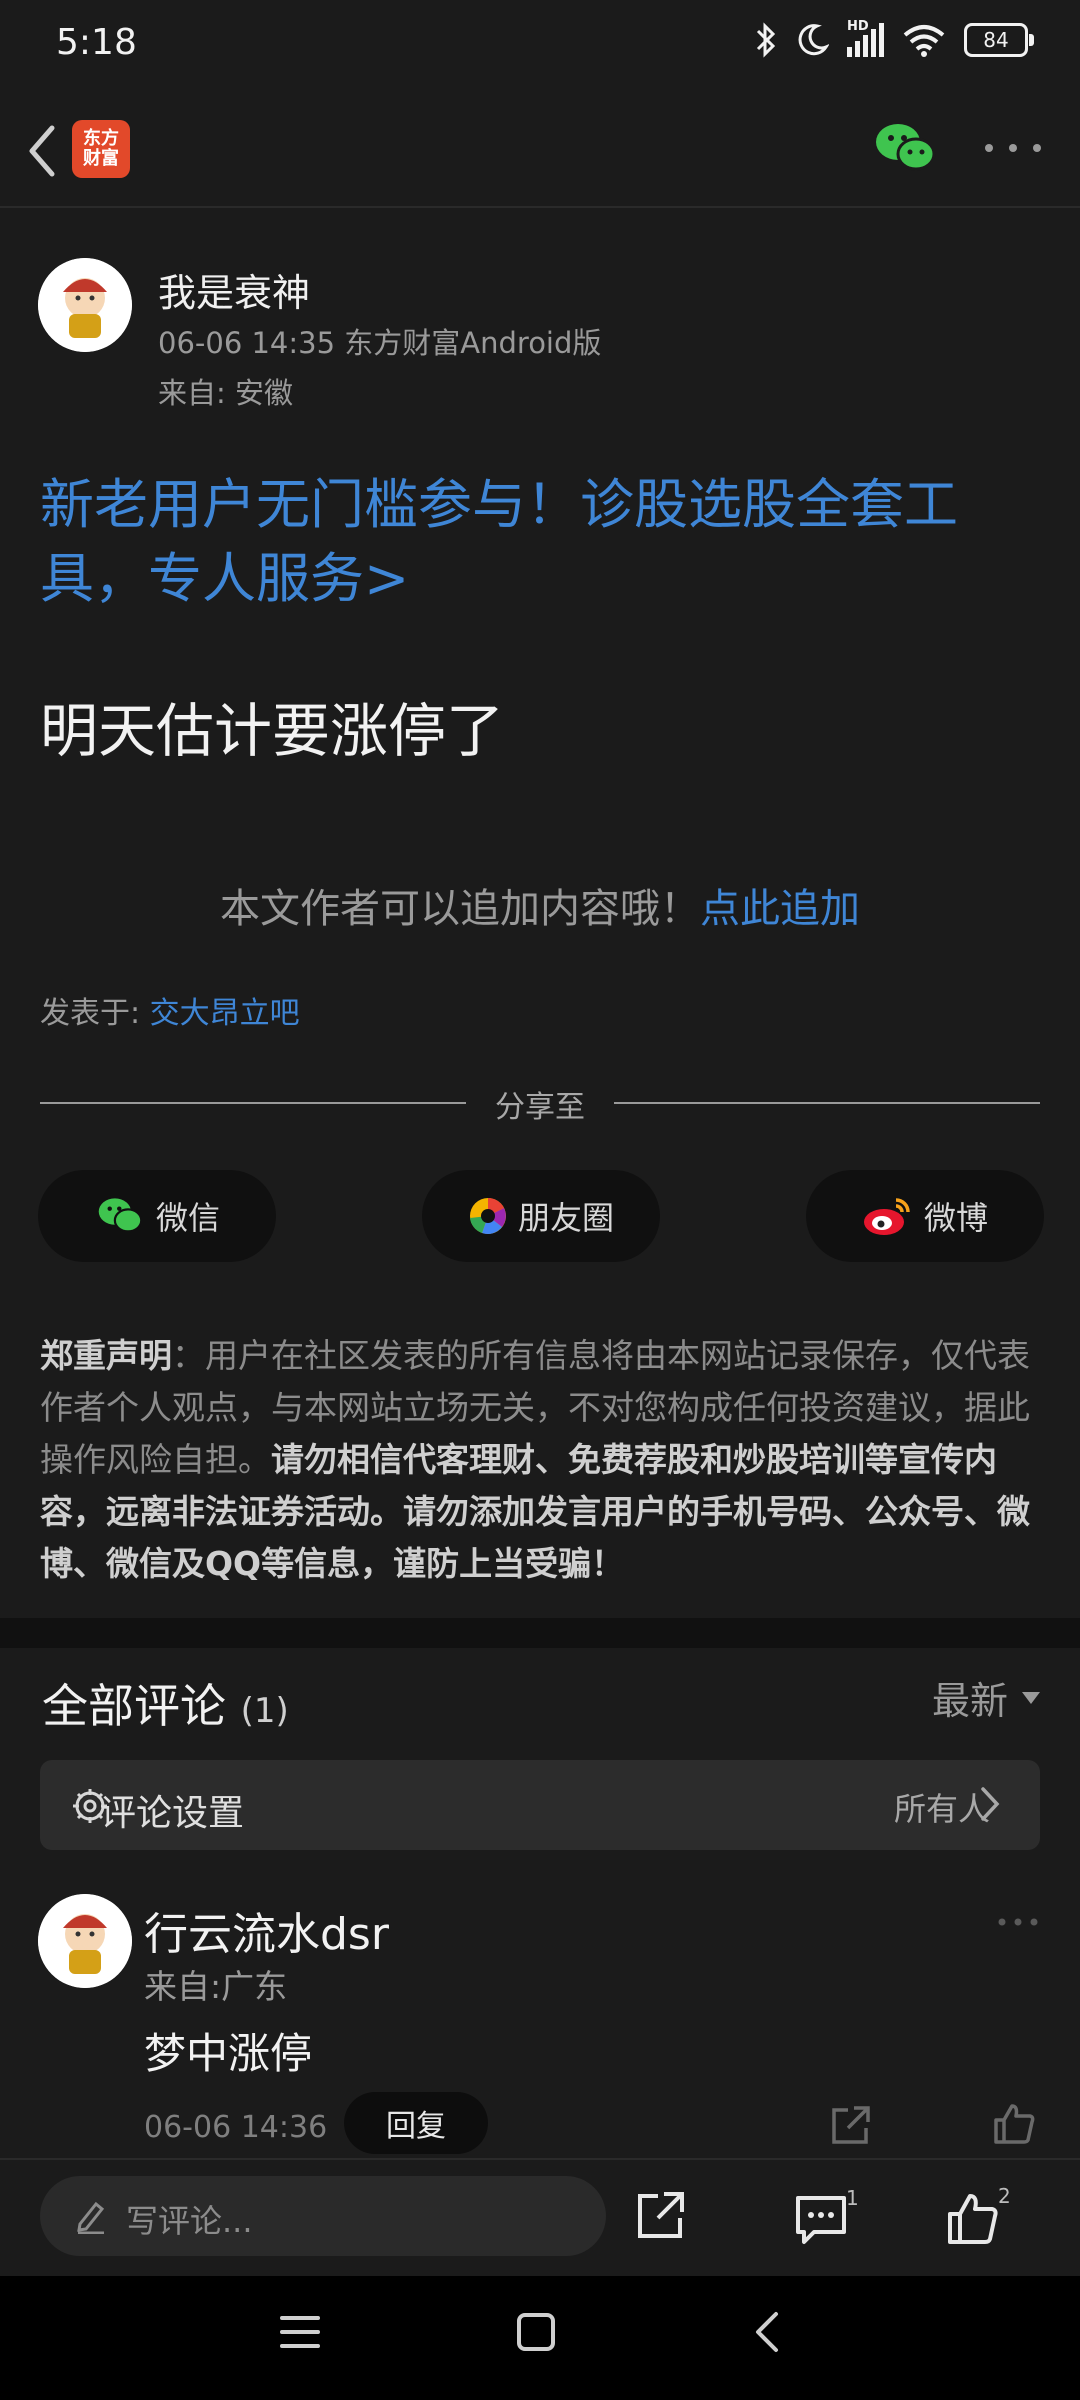  I want to click on comment-time: 06-06 14:36, so click(236, 2127).